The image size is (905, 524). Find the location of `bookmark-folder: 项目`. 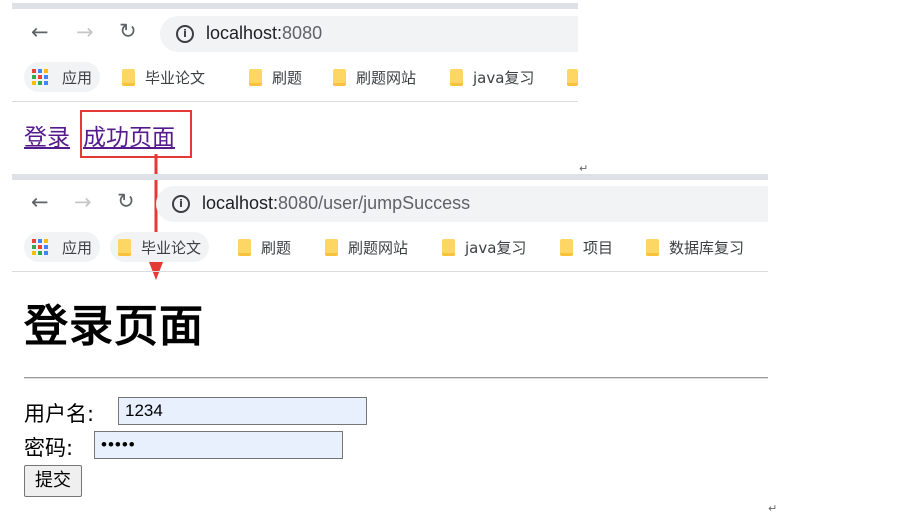

bookmark-folder: 项目 is located at coordinates (586, 247).